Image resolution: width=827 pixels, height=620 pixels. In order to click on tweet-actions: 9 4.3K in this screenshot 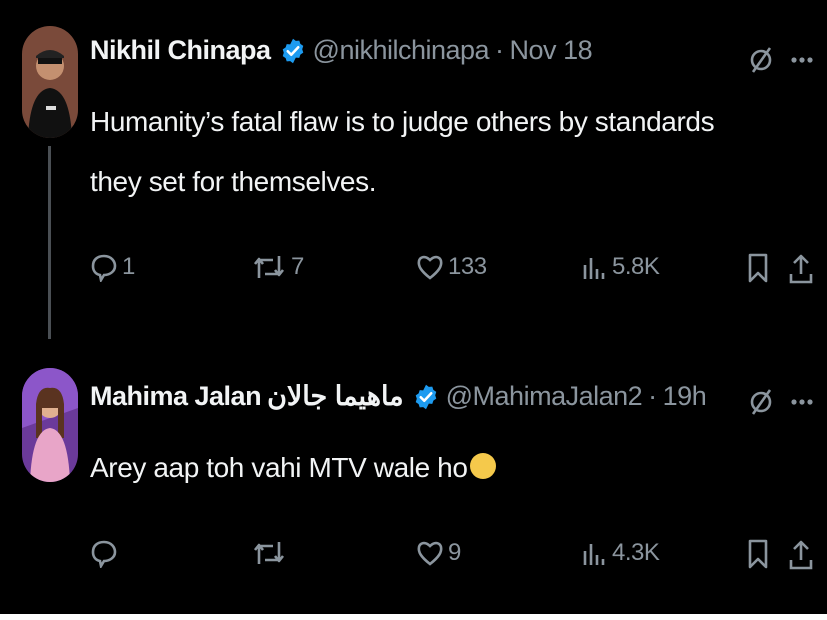, I will do `click(453, 558)`.